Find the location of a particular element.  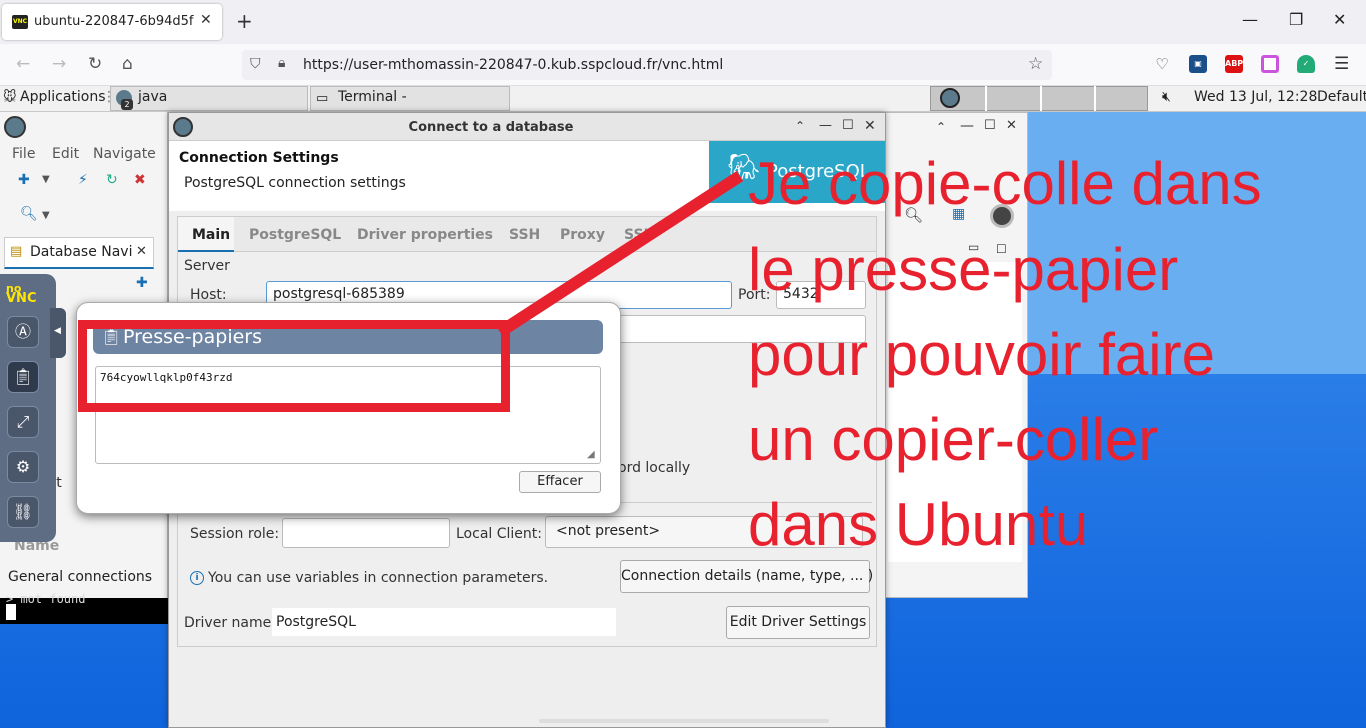

annotation-line-5: dans Ubuntu is located at coordinates (918, 524).